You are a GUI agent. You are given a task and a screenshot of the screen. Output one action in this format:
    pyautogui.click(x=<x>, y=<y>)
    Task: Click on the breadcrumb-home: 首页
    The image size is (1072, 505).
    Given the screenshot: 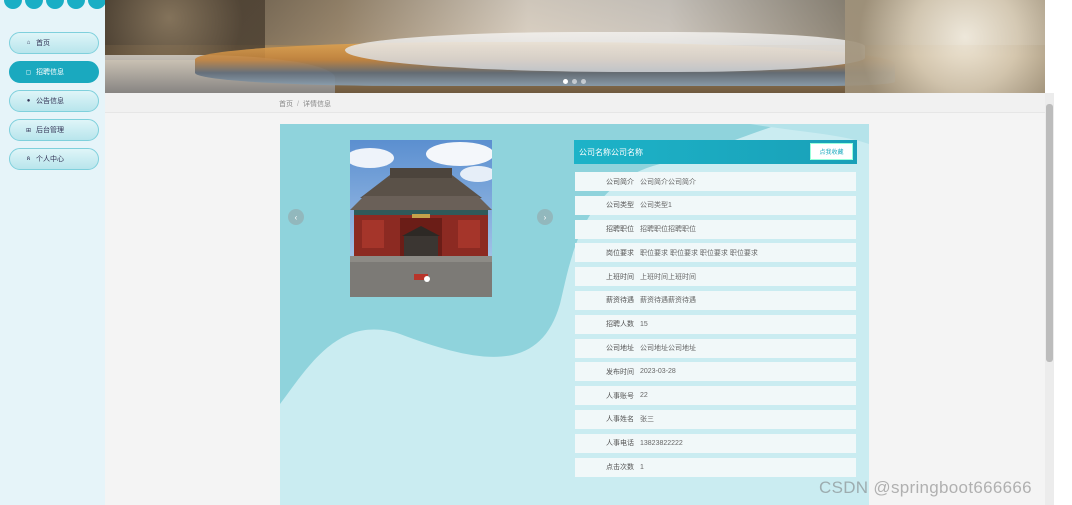 What is the action you would take?
    pyautogui.click(x=286, y=104)
    